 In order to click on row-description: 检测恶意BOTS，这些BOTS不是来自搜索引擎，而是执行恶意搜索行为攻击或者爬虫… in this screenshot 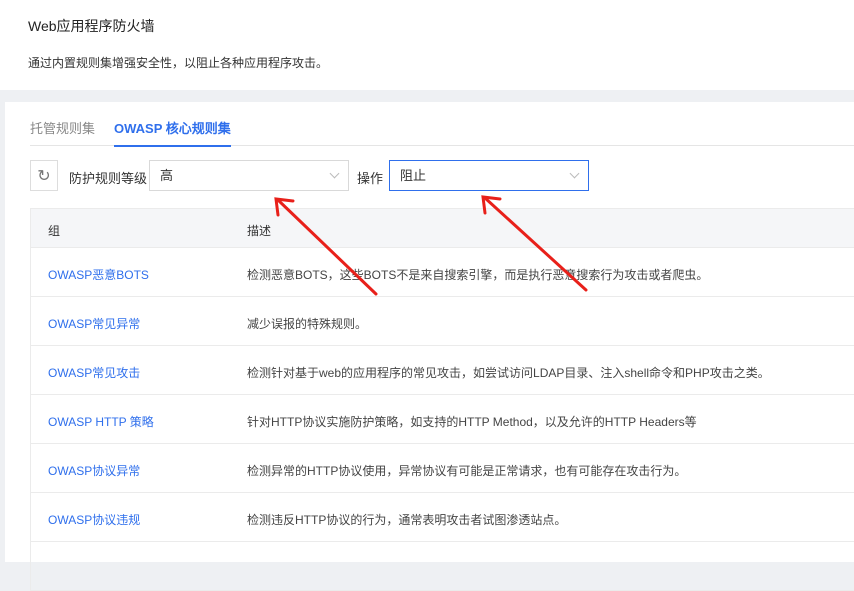, I will do `click(478, 275)`.